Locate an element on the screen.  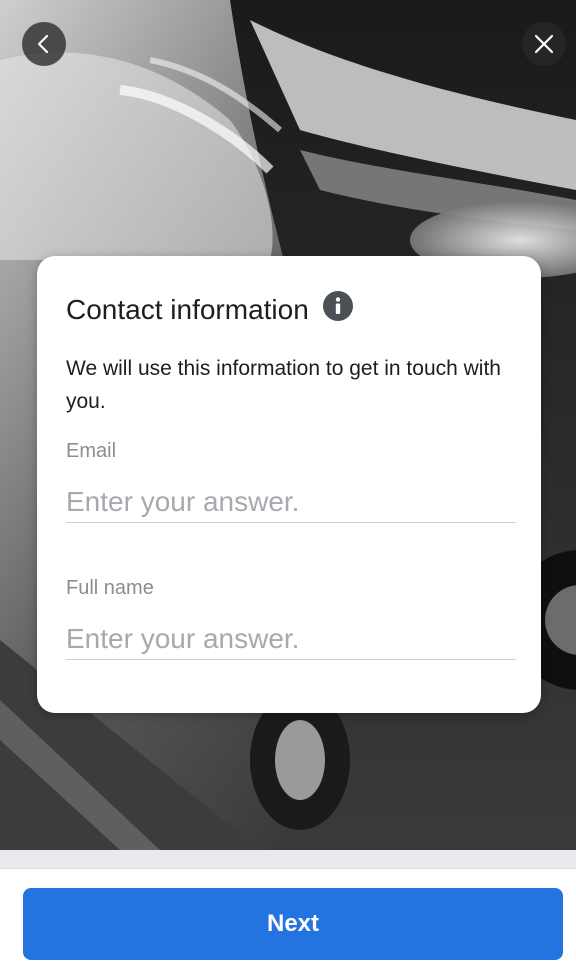
email-label: Email is located at coordinates (91, 451).